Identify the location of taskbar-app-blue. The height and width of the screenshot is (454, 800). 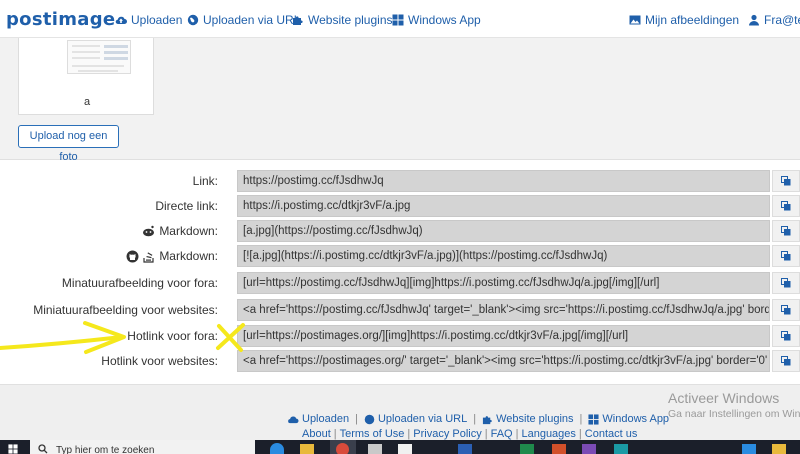
(749, 449).